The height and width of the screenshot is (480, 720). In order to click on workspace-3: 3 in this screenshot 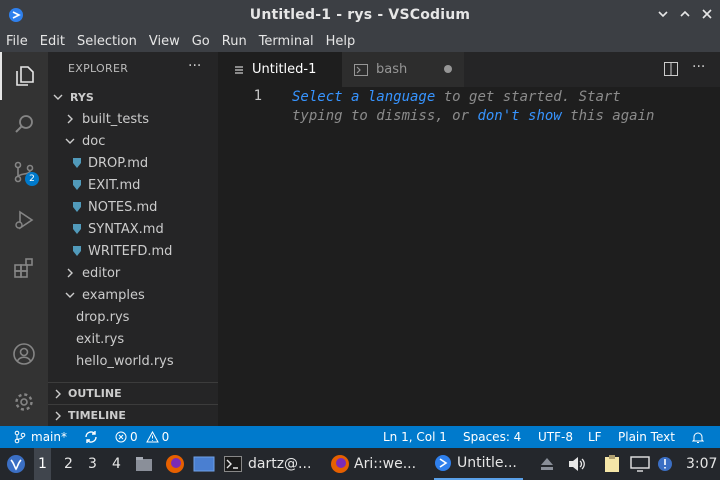, I will do `click(92, 464)`.